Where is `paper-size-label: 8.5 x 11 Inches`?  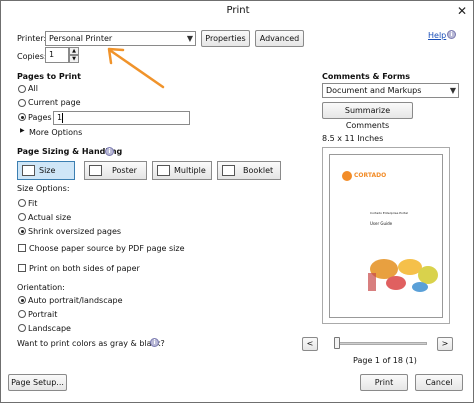
paper-size-label: 8.5 x 11 Inches is located at coordinates (353, 138).